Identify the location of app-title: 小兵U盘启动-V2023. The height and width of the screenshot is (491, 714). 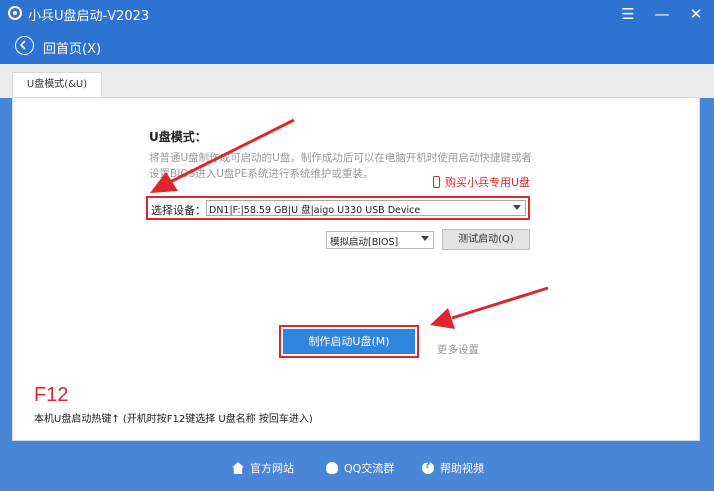
(89, 16).